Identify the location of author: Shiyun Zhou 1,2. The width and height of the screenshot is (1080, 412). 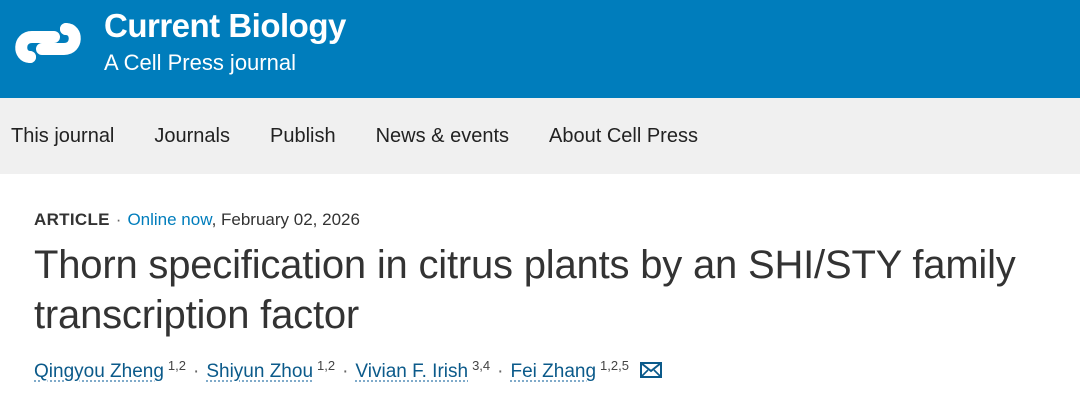
(270, 369).